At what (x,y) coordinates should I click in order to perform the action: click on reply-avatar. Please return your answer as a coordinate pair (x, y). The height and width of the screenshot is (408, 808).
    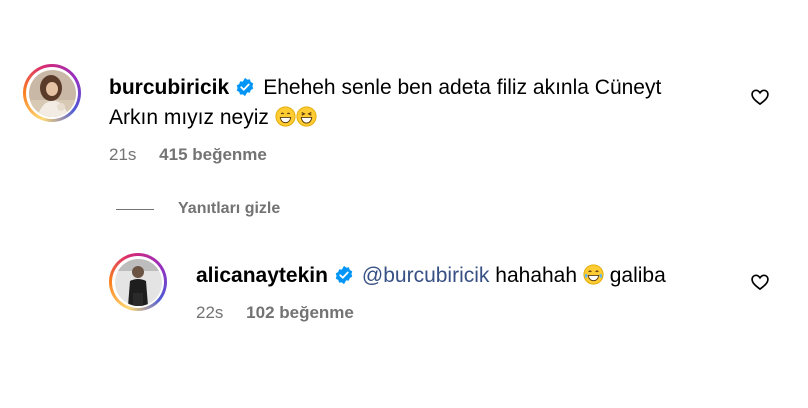
    Looking at the image, I should click on (138, 282).